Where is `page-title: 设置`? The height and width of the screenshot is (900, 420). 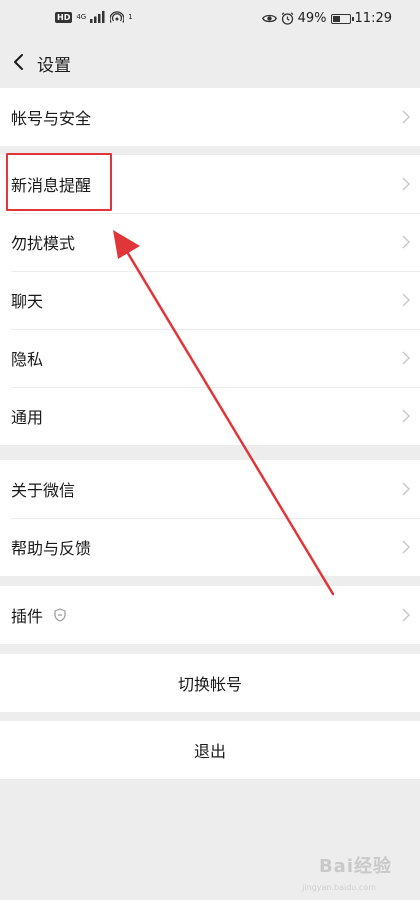
page-title: 设置 is located at coordinates (54, 66).